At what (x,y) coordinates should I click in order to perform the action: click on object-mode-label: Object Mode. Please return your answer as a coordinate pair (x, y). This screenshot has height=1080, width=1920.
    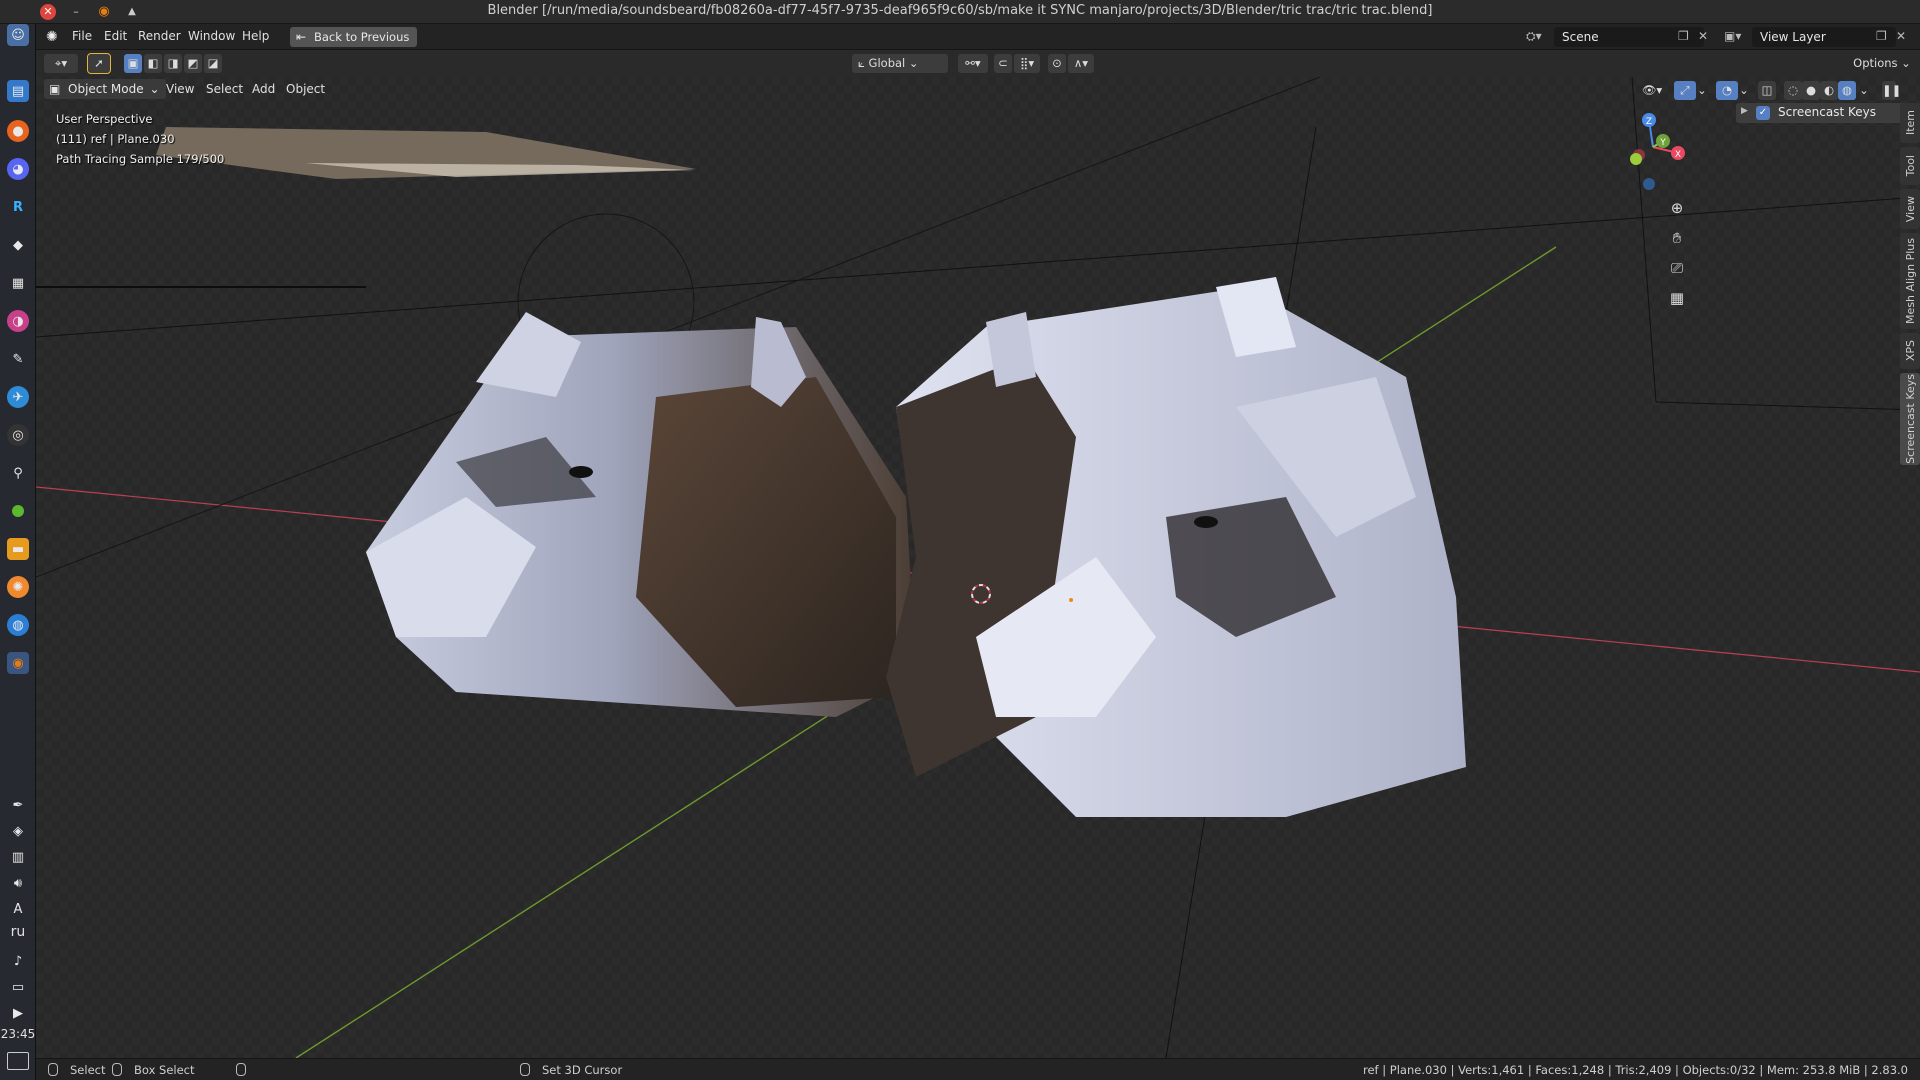
    Looking at the image, I should click on (106, 89).